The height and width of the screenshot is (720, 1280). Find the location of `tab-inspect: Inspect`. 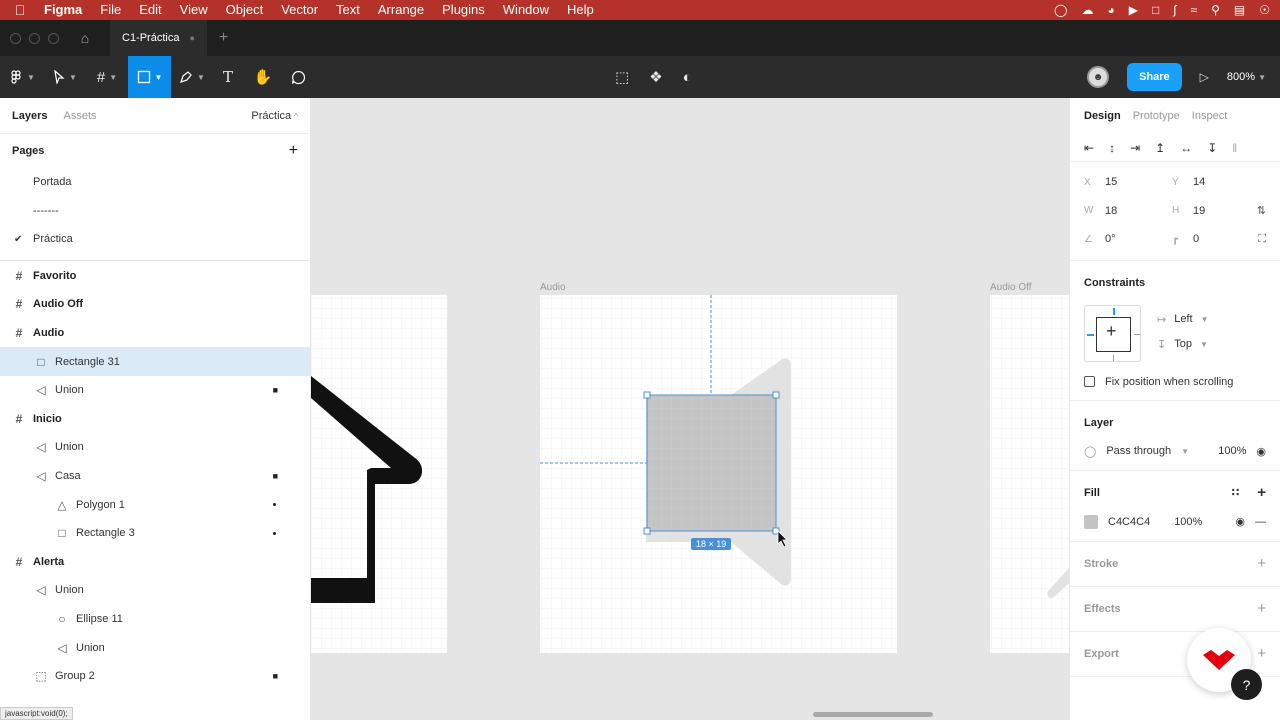

tab-inspect: Inspect is located at coordinates (1209, 116).